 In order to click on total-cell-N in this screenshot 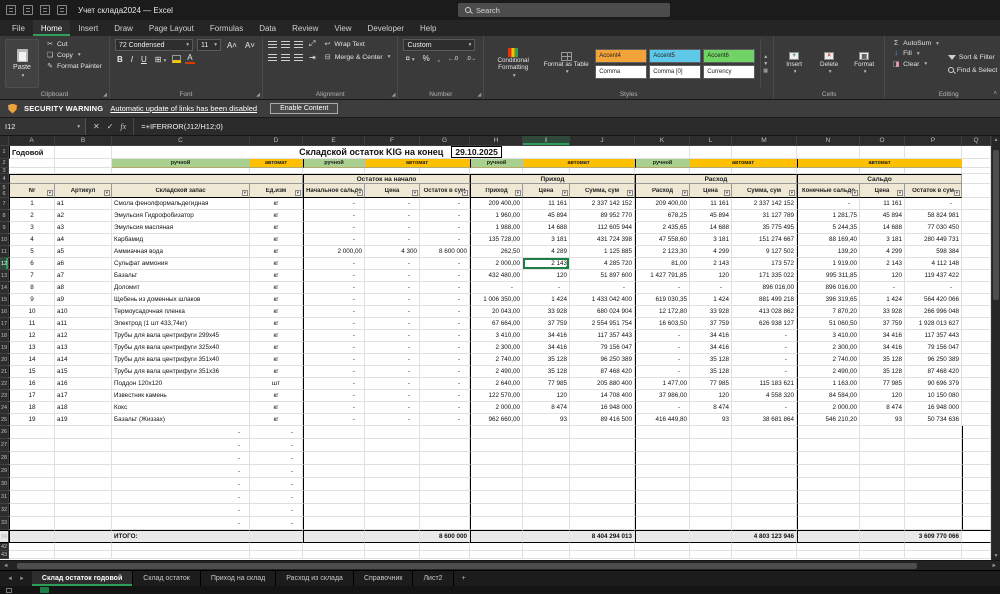, I will do `click(828, 536)`.